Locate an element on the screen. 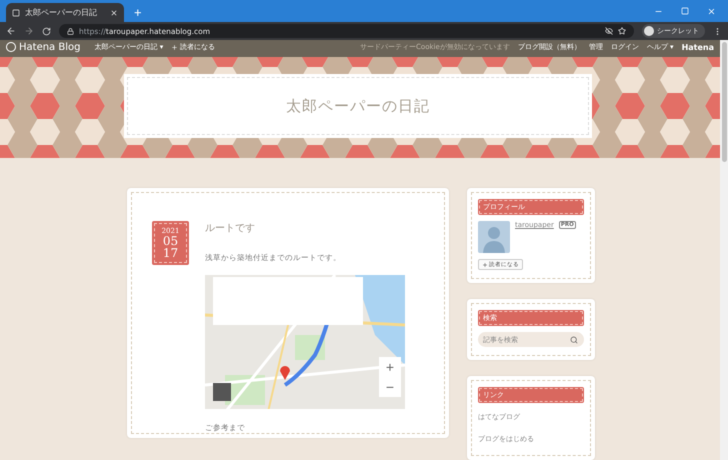  forward-icon is located at coordinates (29, 31).